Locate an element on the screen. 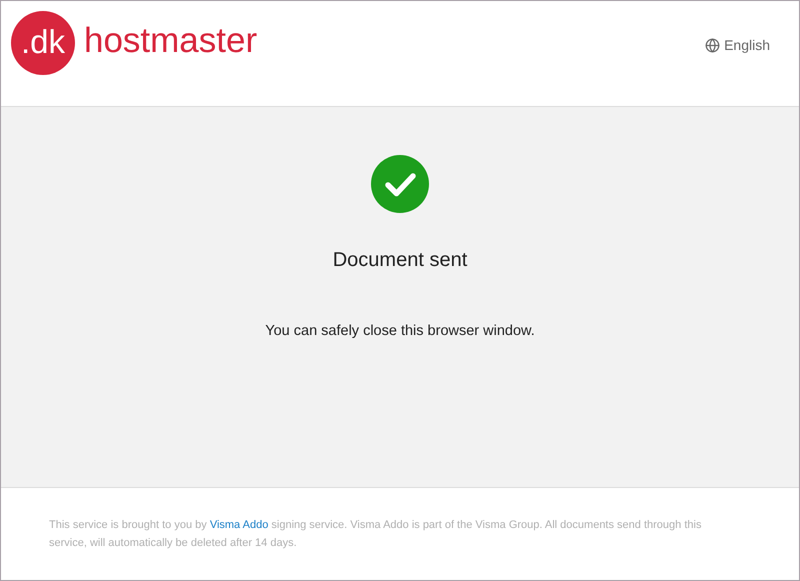 This screenshot has width=800, height=581. logo-badge: .dk is located at coordinates (43, 43).